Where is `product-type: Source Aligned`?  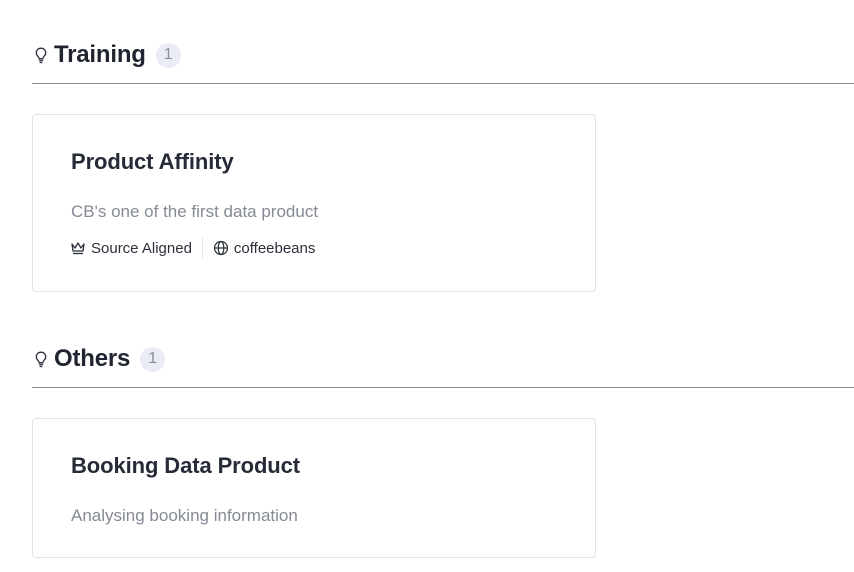 product-type: Source Aligned is located at coordinates (131, 248).